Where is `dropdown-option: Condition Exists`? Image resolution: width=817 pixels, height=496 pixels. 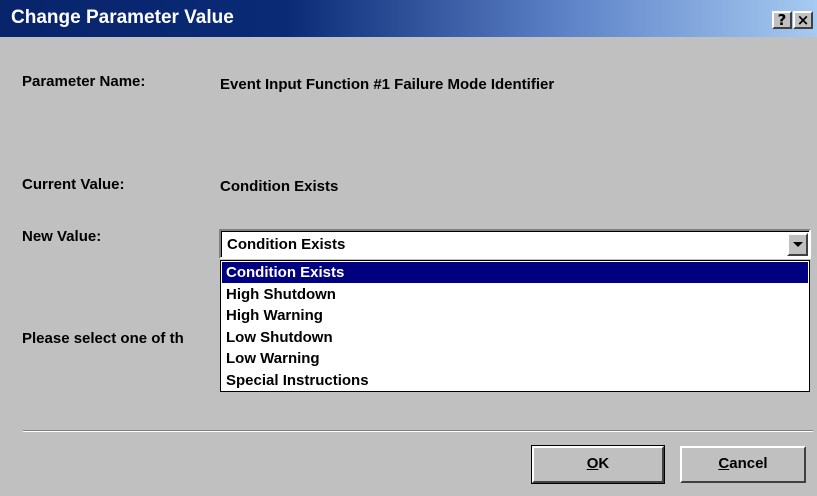
dropdown-option: Condition Exists is located at coordinates (515, 272).